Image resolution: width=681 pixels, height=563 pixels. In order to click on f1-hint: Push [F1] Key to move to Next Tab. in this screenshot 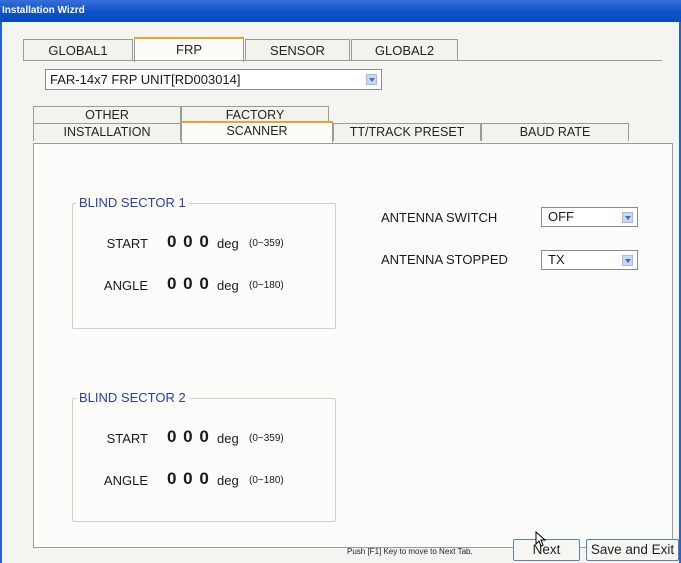, I will do `click(410, 551)`.